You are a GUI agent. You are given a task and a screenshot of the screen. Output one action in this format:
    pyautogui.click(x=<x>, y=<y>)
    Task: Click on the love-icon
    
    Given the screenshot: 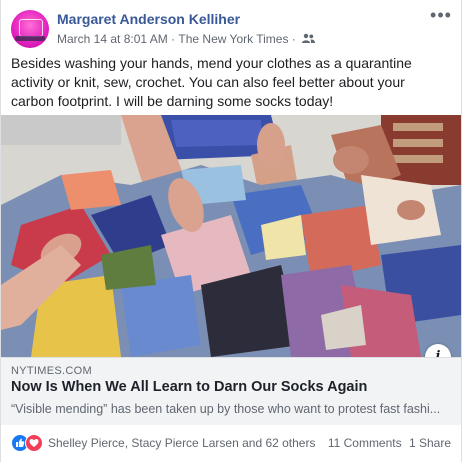 What is the action you would take?
    pyautogui.click(x=34, y=443)
    